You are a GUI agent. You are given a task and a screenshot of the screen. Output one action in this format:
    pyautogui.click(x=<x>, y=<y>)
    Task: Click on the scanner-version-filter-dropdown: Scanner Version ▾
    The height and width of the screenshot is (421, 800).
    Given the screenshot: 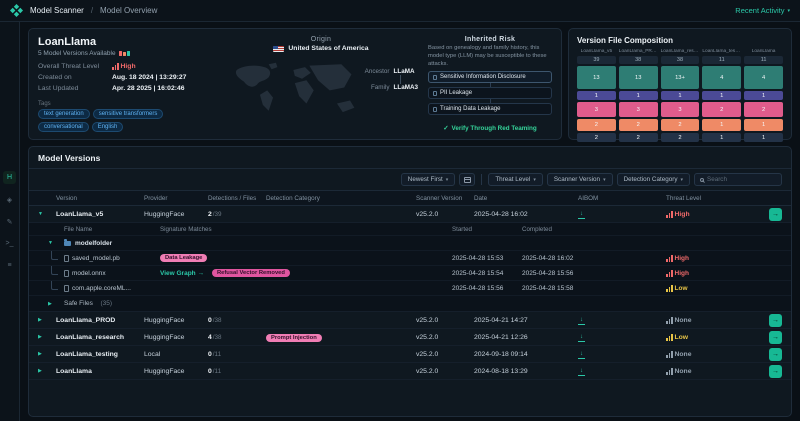 What is the action you would take?
    pyautogui.click(x=579, y=179)
    